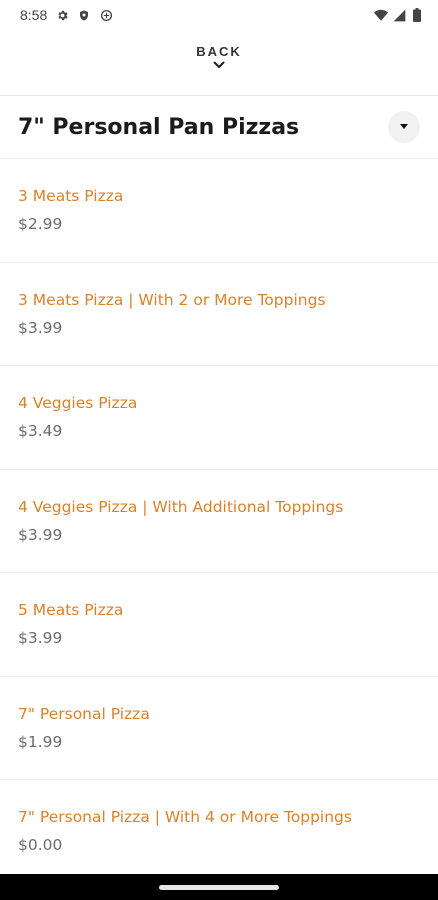  Describe the element at coordinates (219, 65) in the screenshot. I see `chevron-down-icon` at that location.